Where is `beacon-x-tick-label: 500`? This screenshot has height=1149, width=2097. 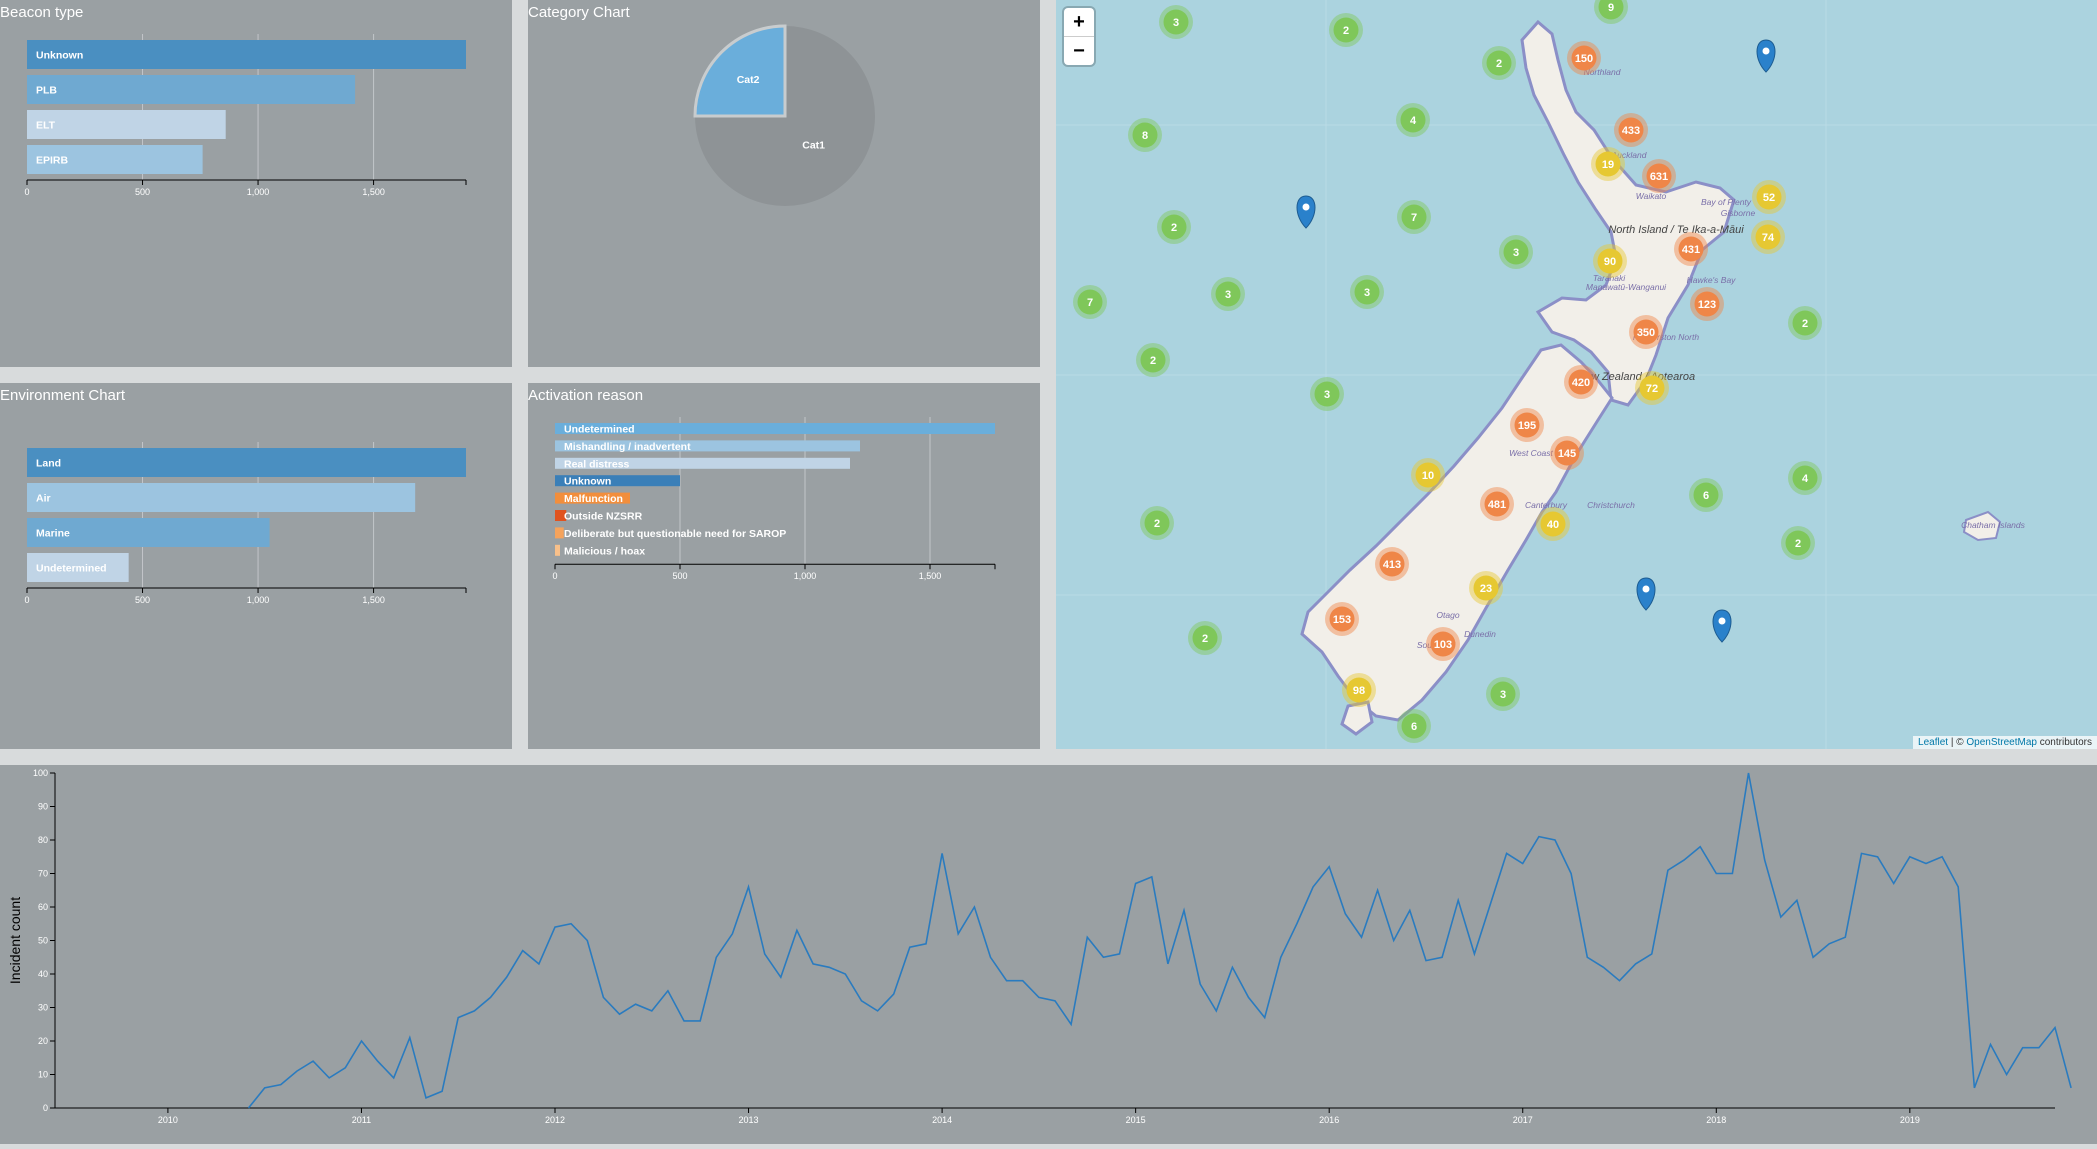
beacon-x-tick-label: 500 is located at coordinates (142, 192).